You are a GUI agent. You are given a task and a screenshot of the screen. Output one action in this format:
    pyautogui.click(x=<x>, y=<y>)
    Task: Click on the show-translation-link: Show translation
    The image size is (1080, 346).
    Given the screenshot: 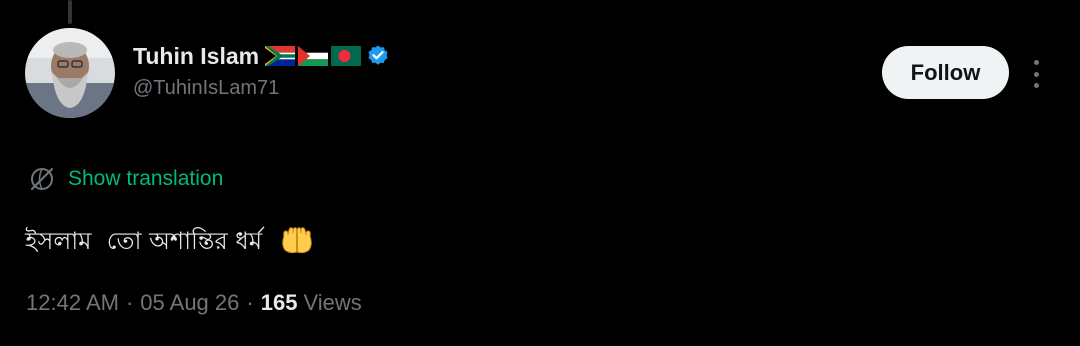 What is the action you would take?
    pyautogui.click(x=145, y=179)
    